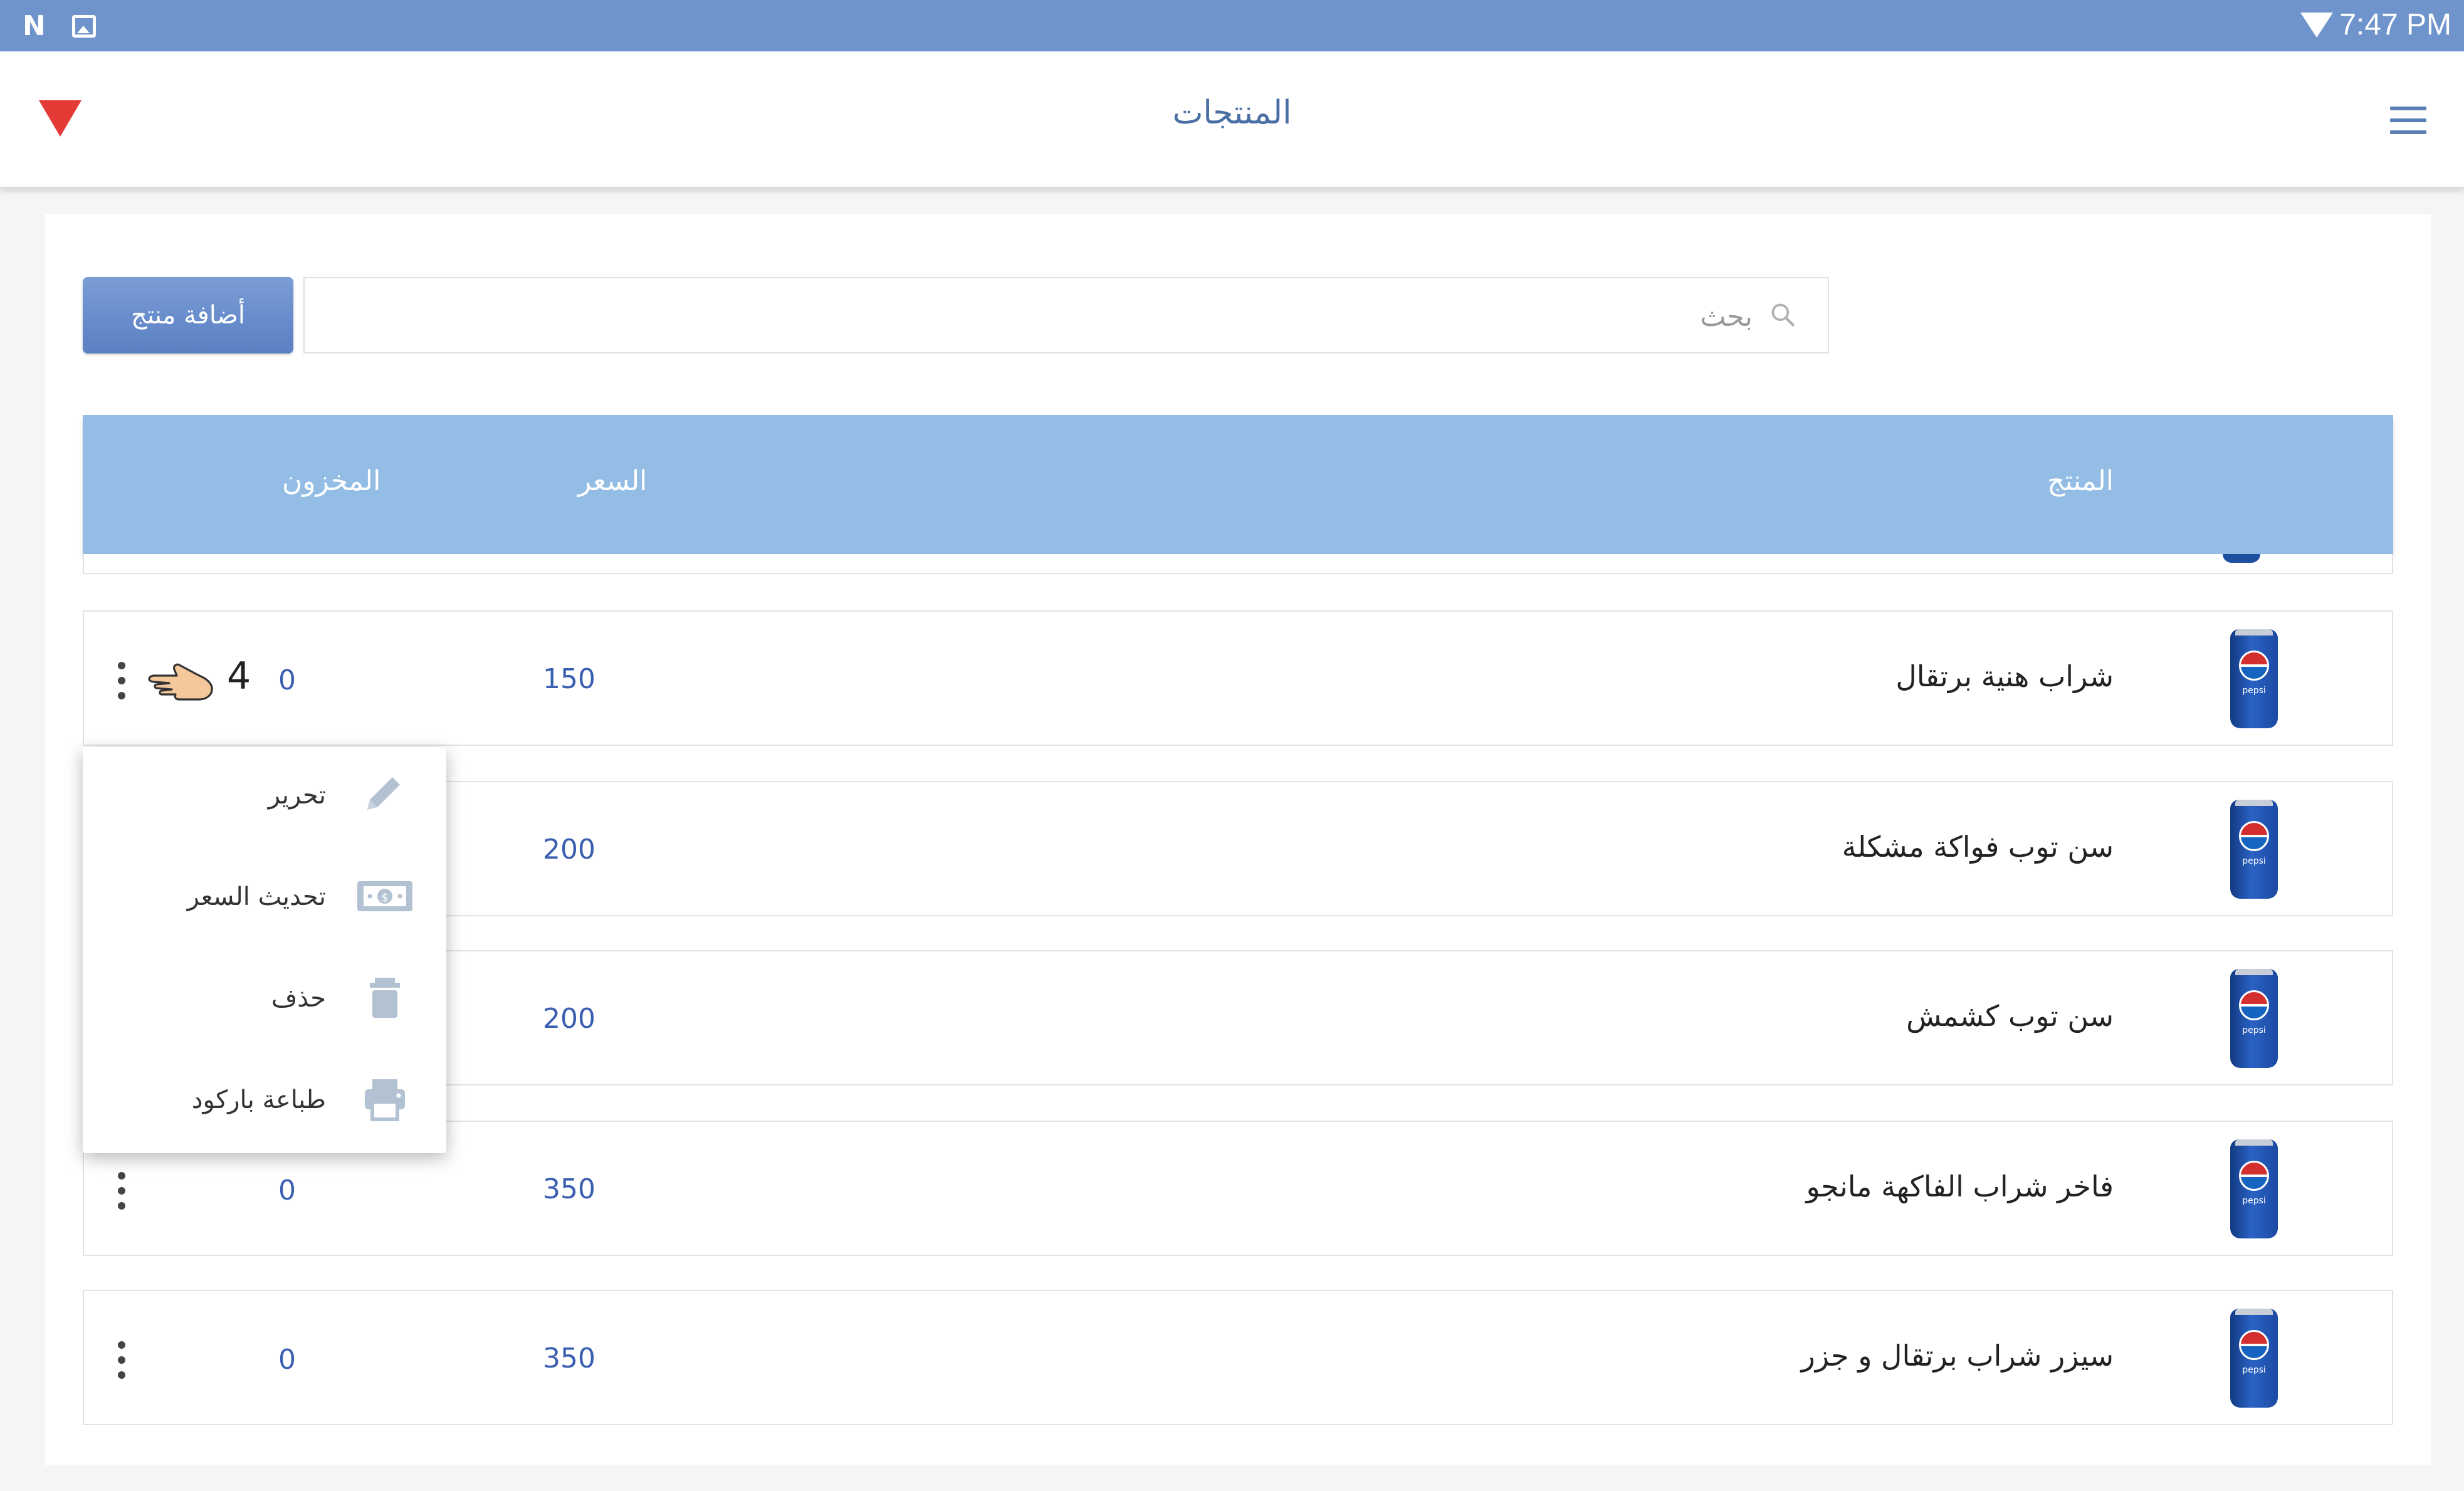 This screenshot has width=2464, height=1491. I want to click on search-box, so click(1066, 315).